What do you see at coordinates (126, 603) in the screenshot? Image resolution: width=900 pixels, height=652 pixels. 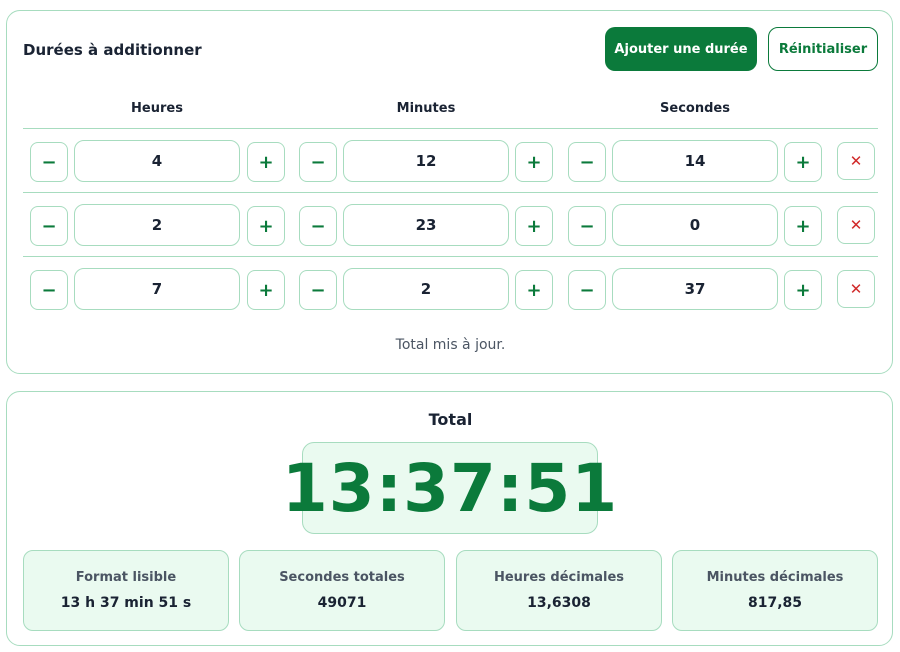 I see `stat-value: 13 h 37 min 51 s` at bounding box center [126, 603].